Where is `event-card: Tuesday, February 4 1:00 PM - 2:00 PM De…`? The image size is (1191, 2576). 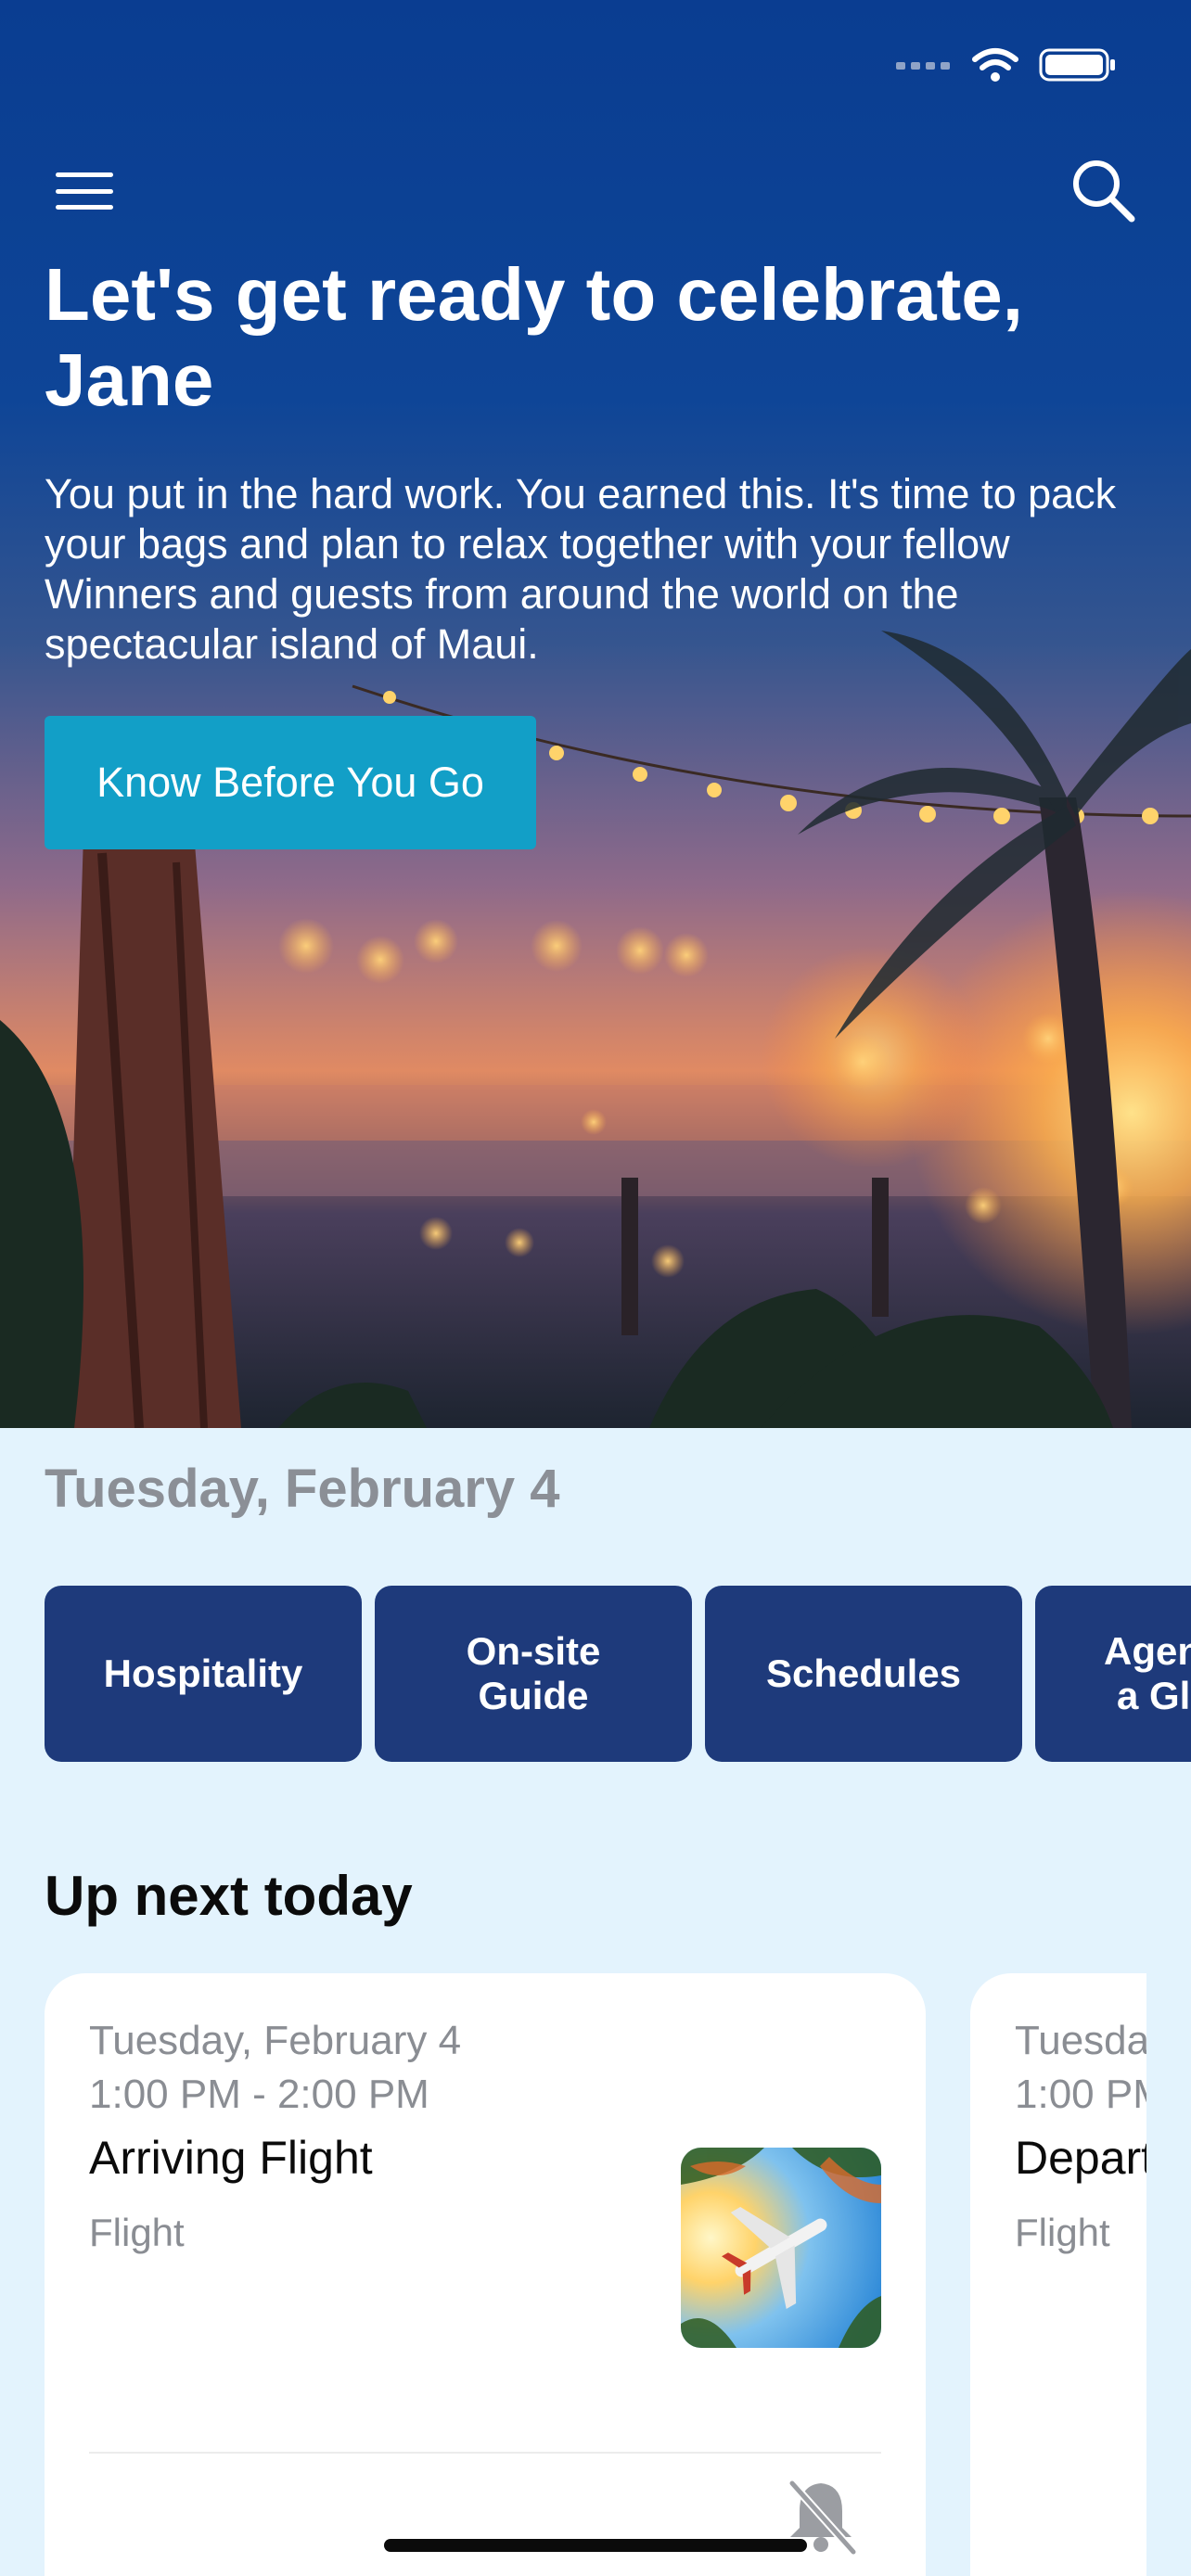 event-card: Tuesday, February 4 1:00 PM - 2:00 PM De… is located at coordinates (1058, 2274).